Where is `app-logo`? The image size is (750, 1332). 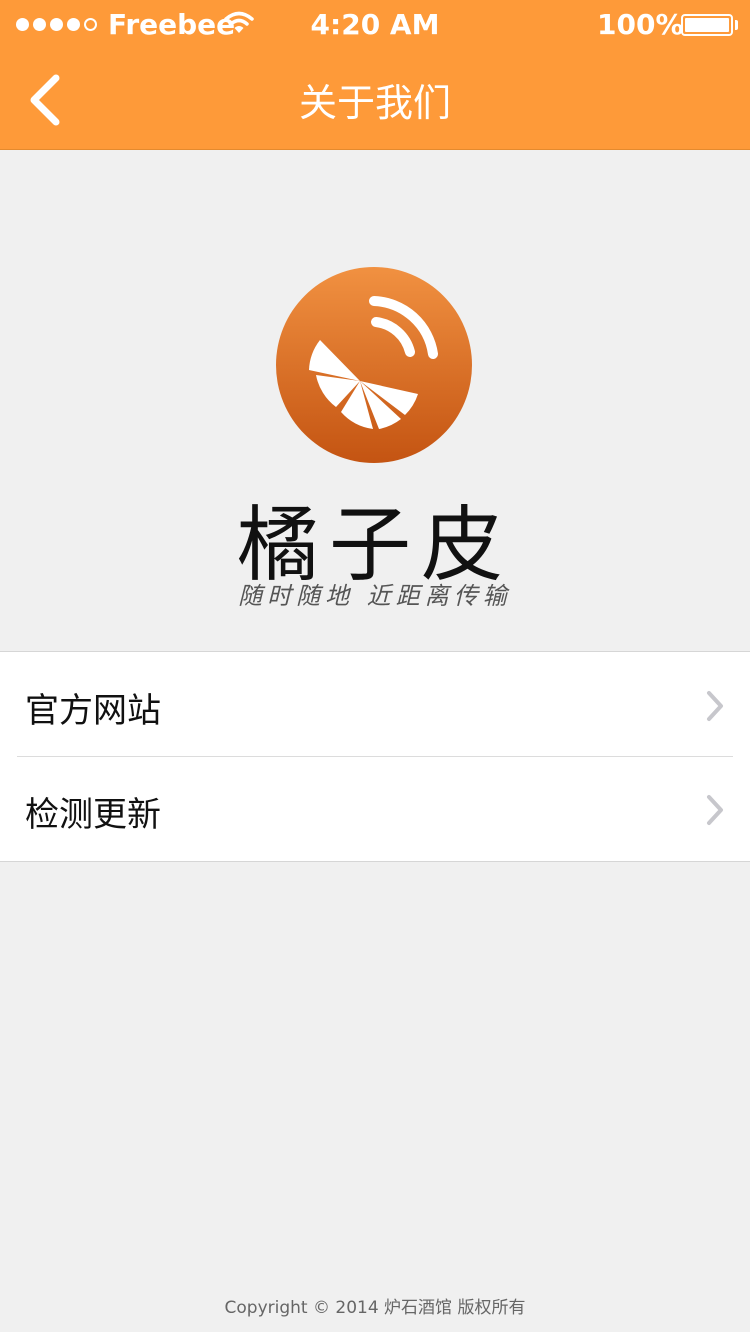
app-logo is located at coordinates (374, 365).